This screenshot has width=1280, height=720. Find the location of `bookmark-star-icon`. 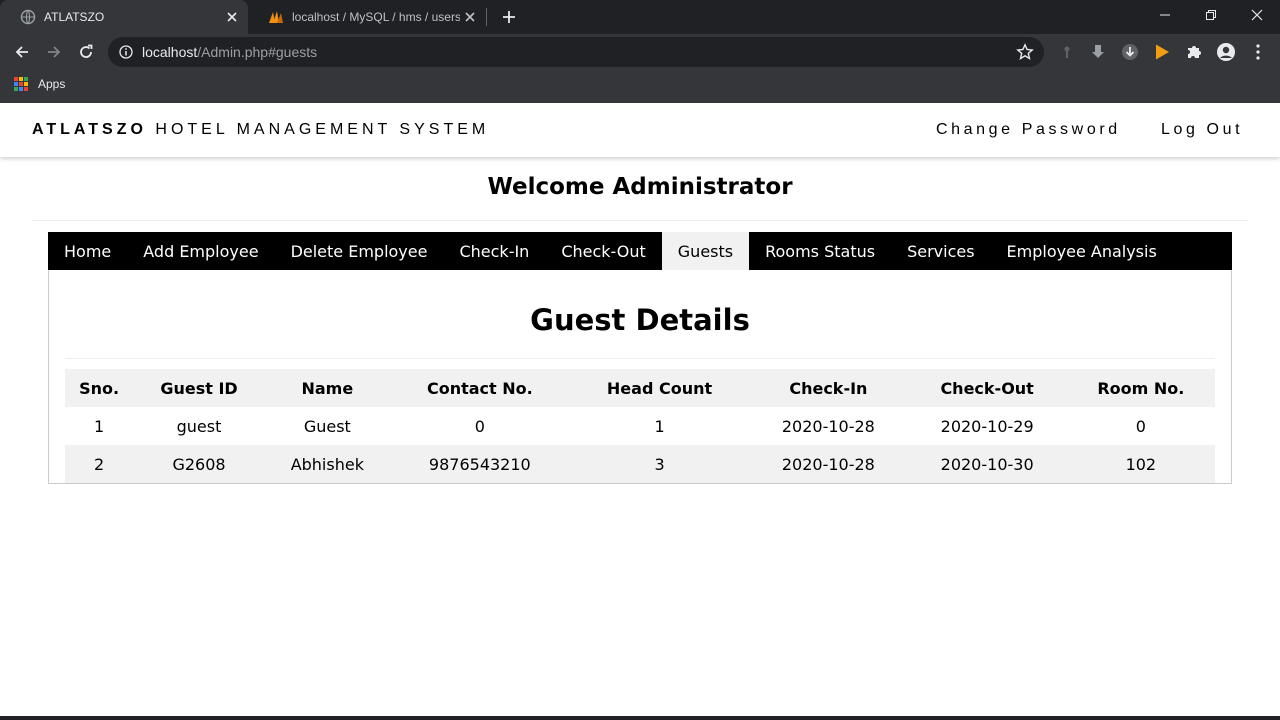

bookmark-star-icon is located at coordinates (1025, 52).